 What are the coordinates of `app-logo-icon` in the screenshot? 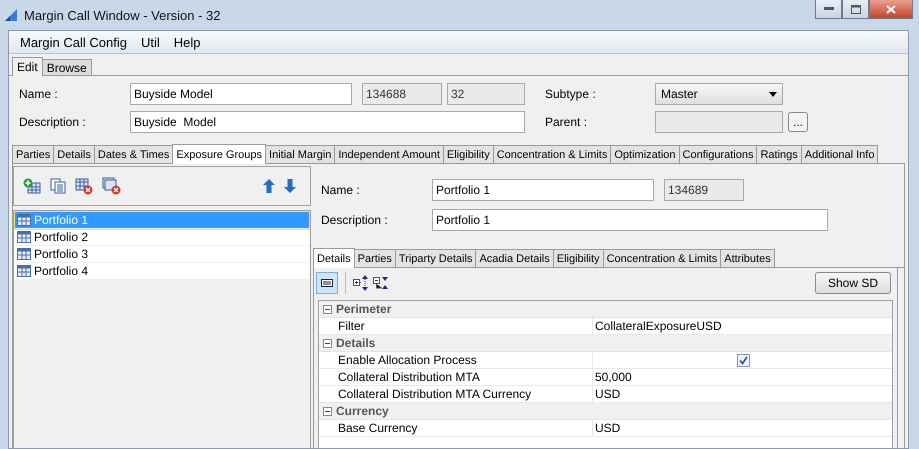 It's located at (11, 15).